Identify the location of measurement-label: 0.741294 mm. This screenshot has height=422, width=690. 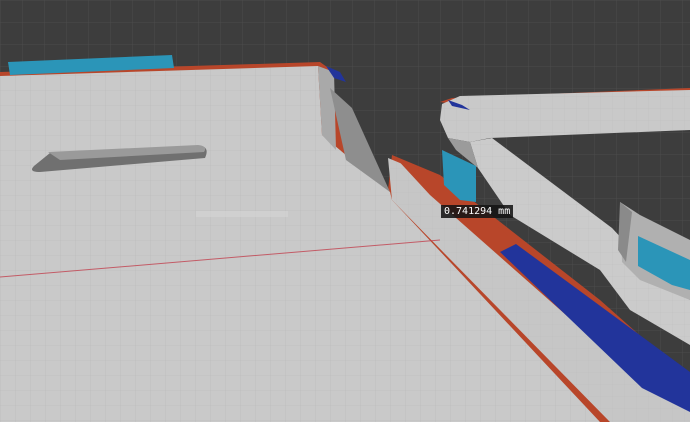
(477, 211).